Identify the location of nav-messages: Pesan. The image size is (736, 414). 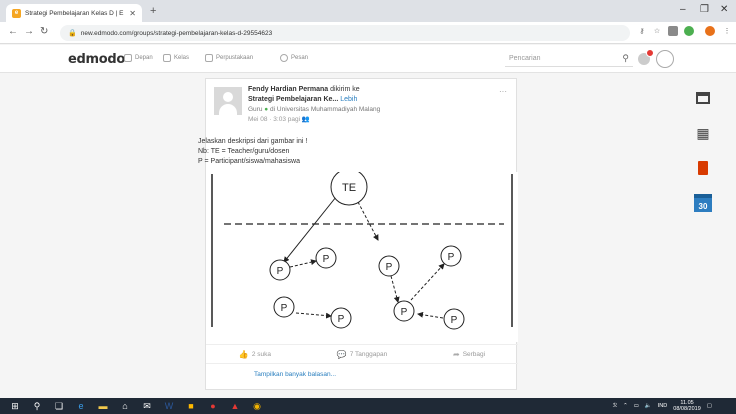
(294, 58).